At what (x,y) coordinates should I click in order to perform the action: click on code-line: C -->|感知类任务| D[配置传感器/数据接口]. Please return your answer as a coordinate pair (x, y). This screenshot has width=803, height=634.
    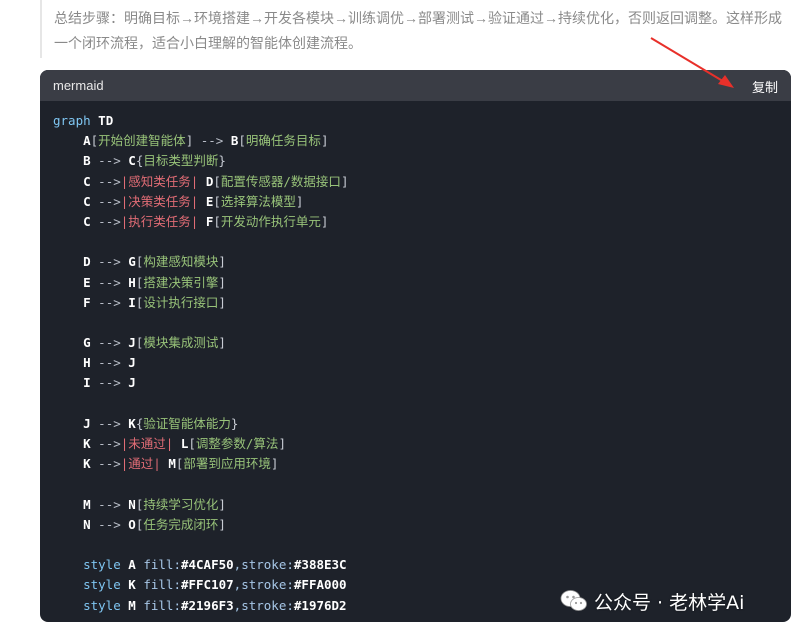
    Looking at the image, I should click on (415, 182).